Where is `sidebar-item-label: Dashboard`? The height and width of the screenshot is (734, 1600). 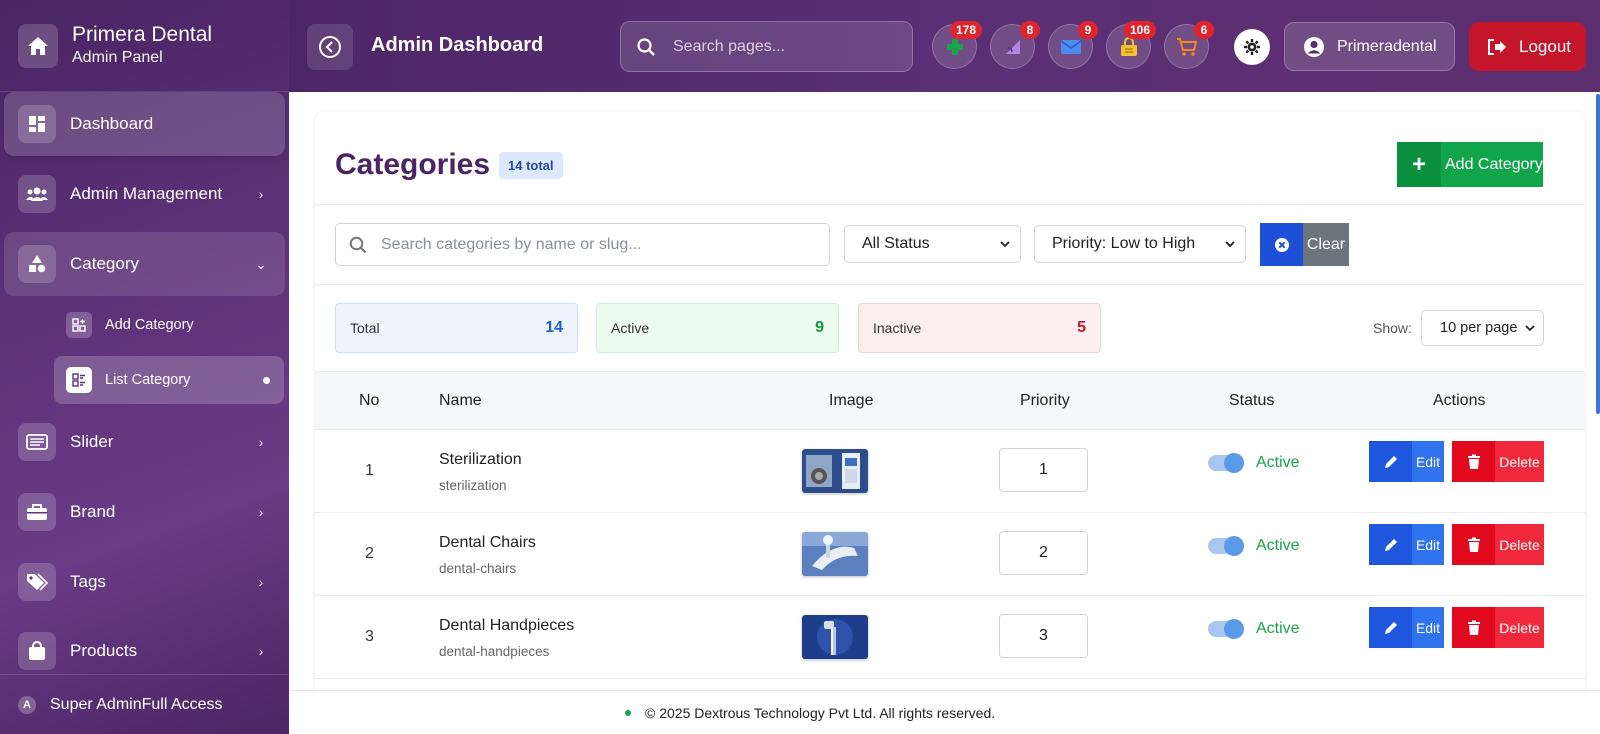
sidebar-item-label: Dashboard is located at coordinates (112, 123).